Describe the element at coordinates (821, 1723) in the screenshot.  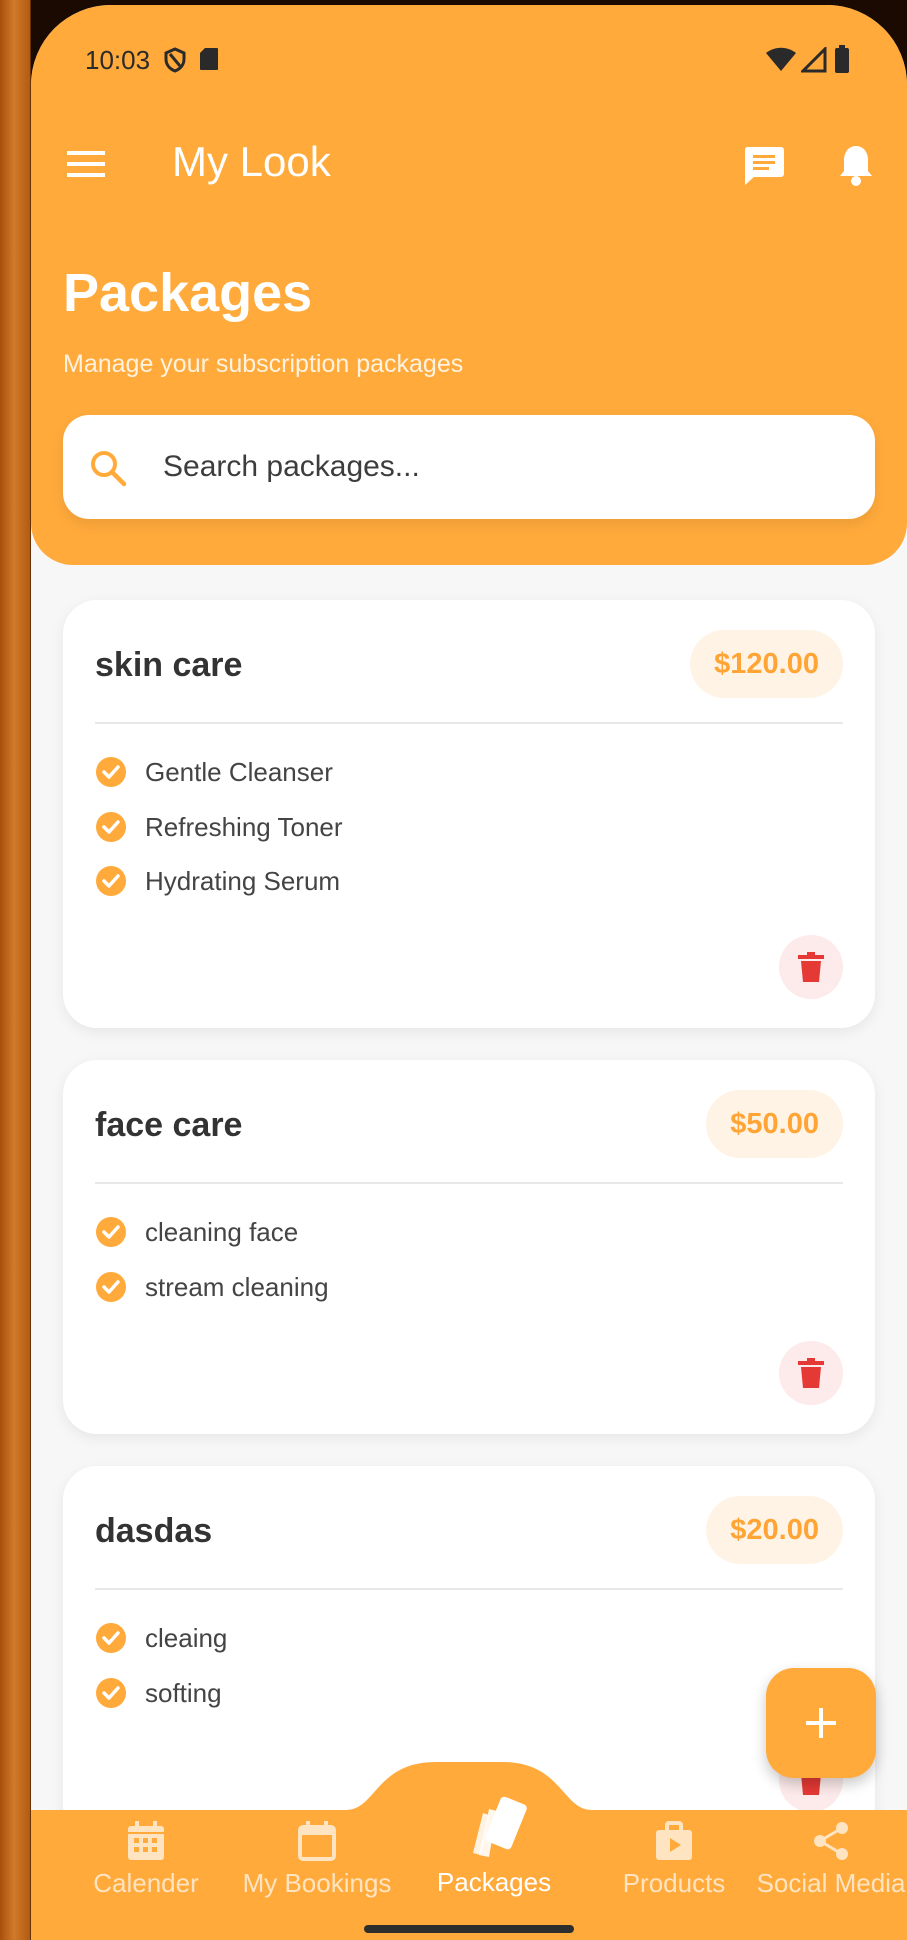
I see `plus-icon` at that location.